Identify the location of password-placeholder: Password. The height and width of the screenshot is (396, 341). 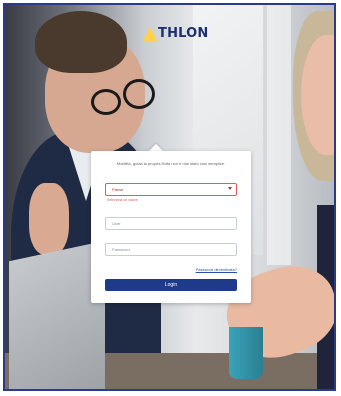
(121, 249).